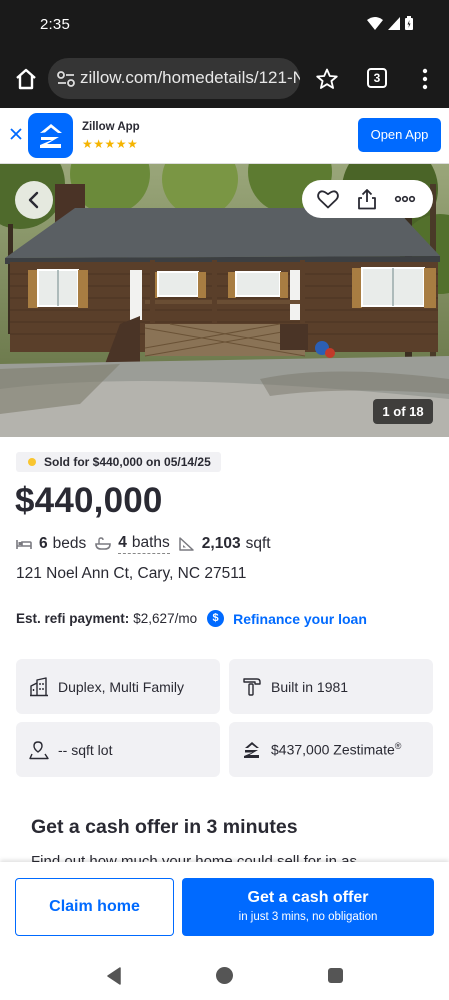 The width and height of the screenshot is (449, 1000). What do you see at coordinates (399, 135) in the screenshot?
I see `open-app-button: Open App` at bounding box center [399, 135].